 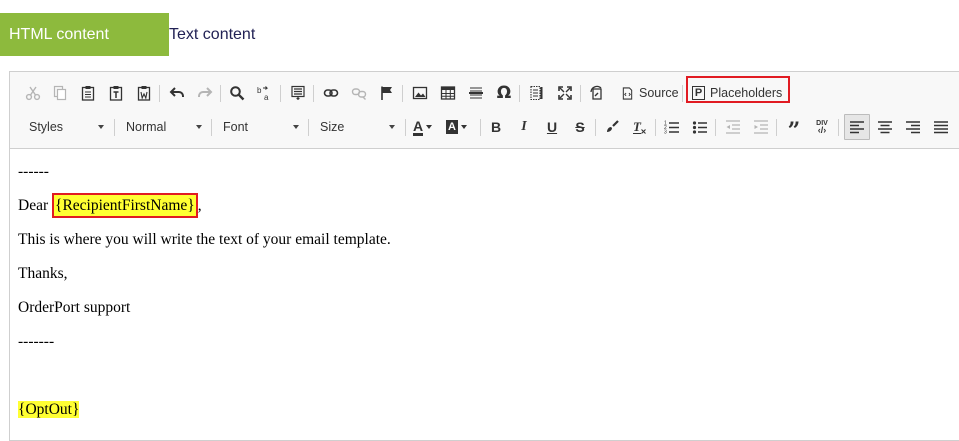 I want to click on size-dropdown: Size, so click(x=355, y=127).